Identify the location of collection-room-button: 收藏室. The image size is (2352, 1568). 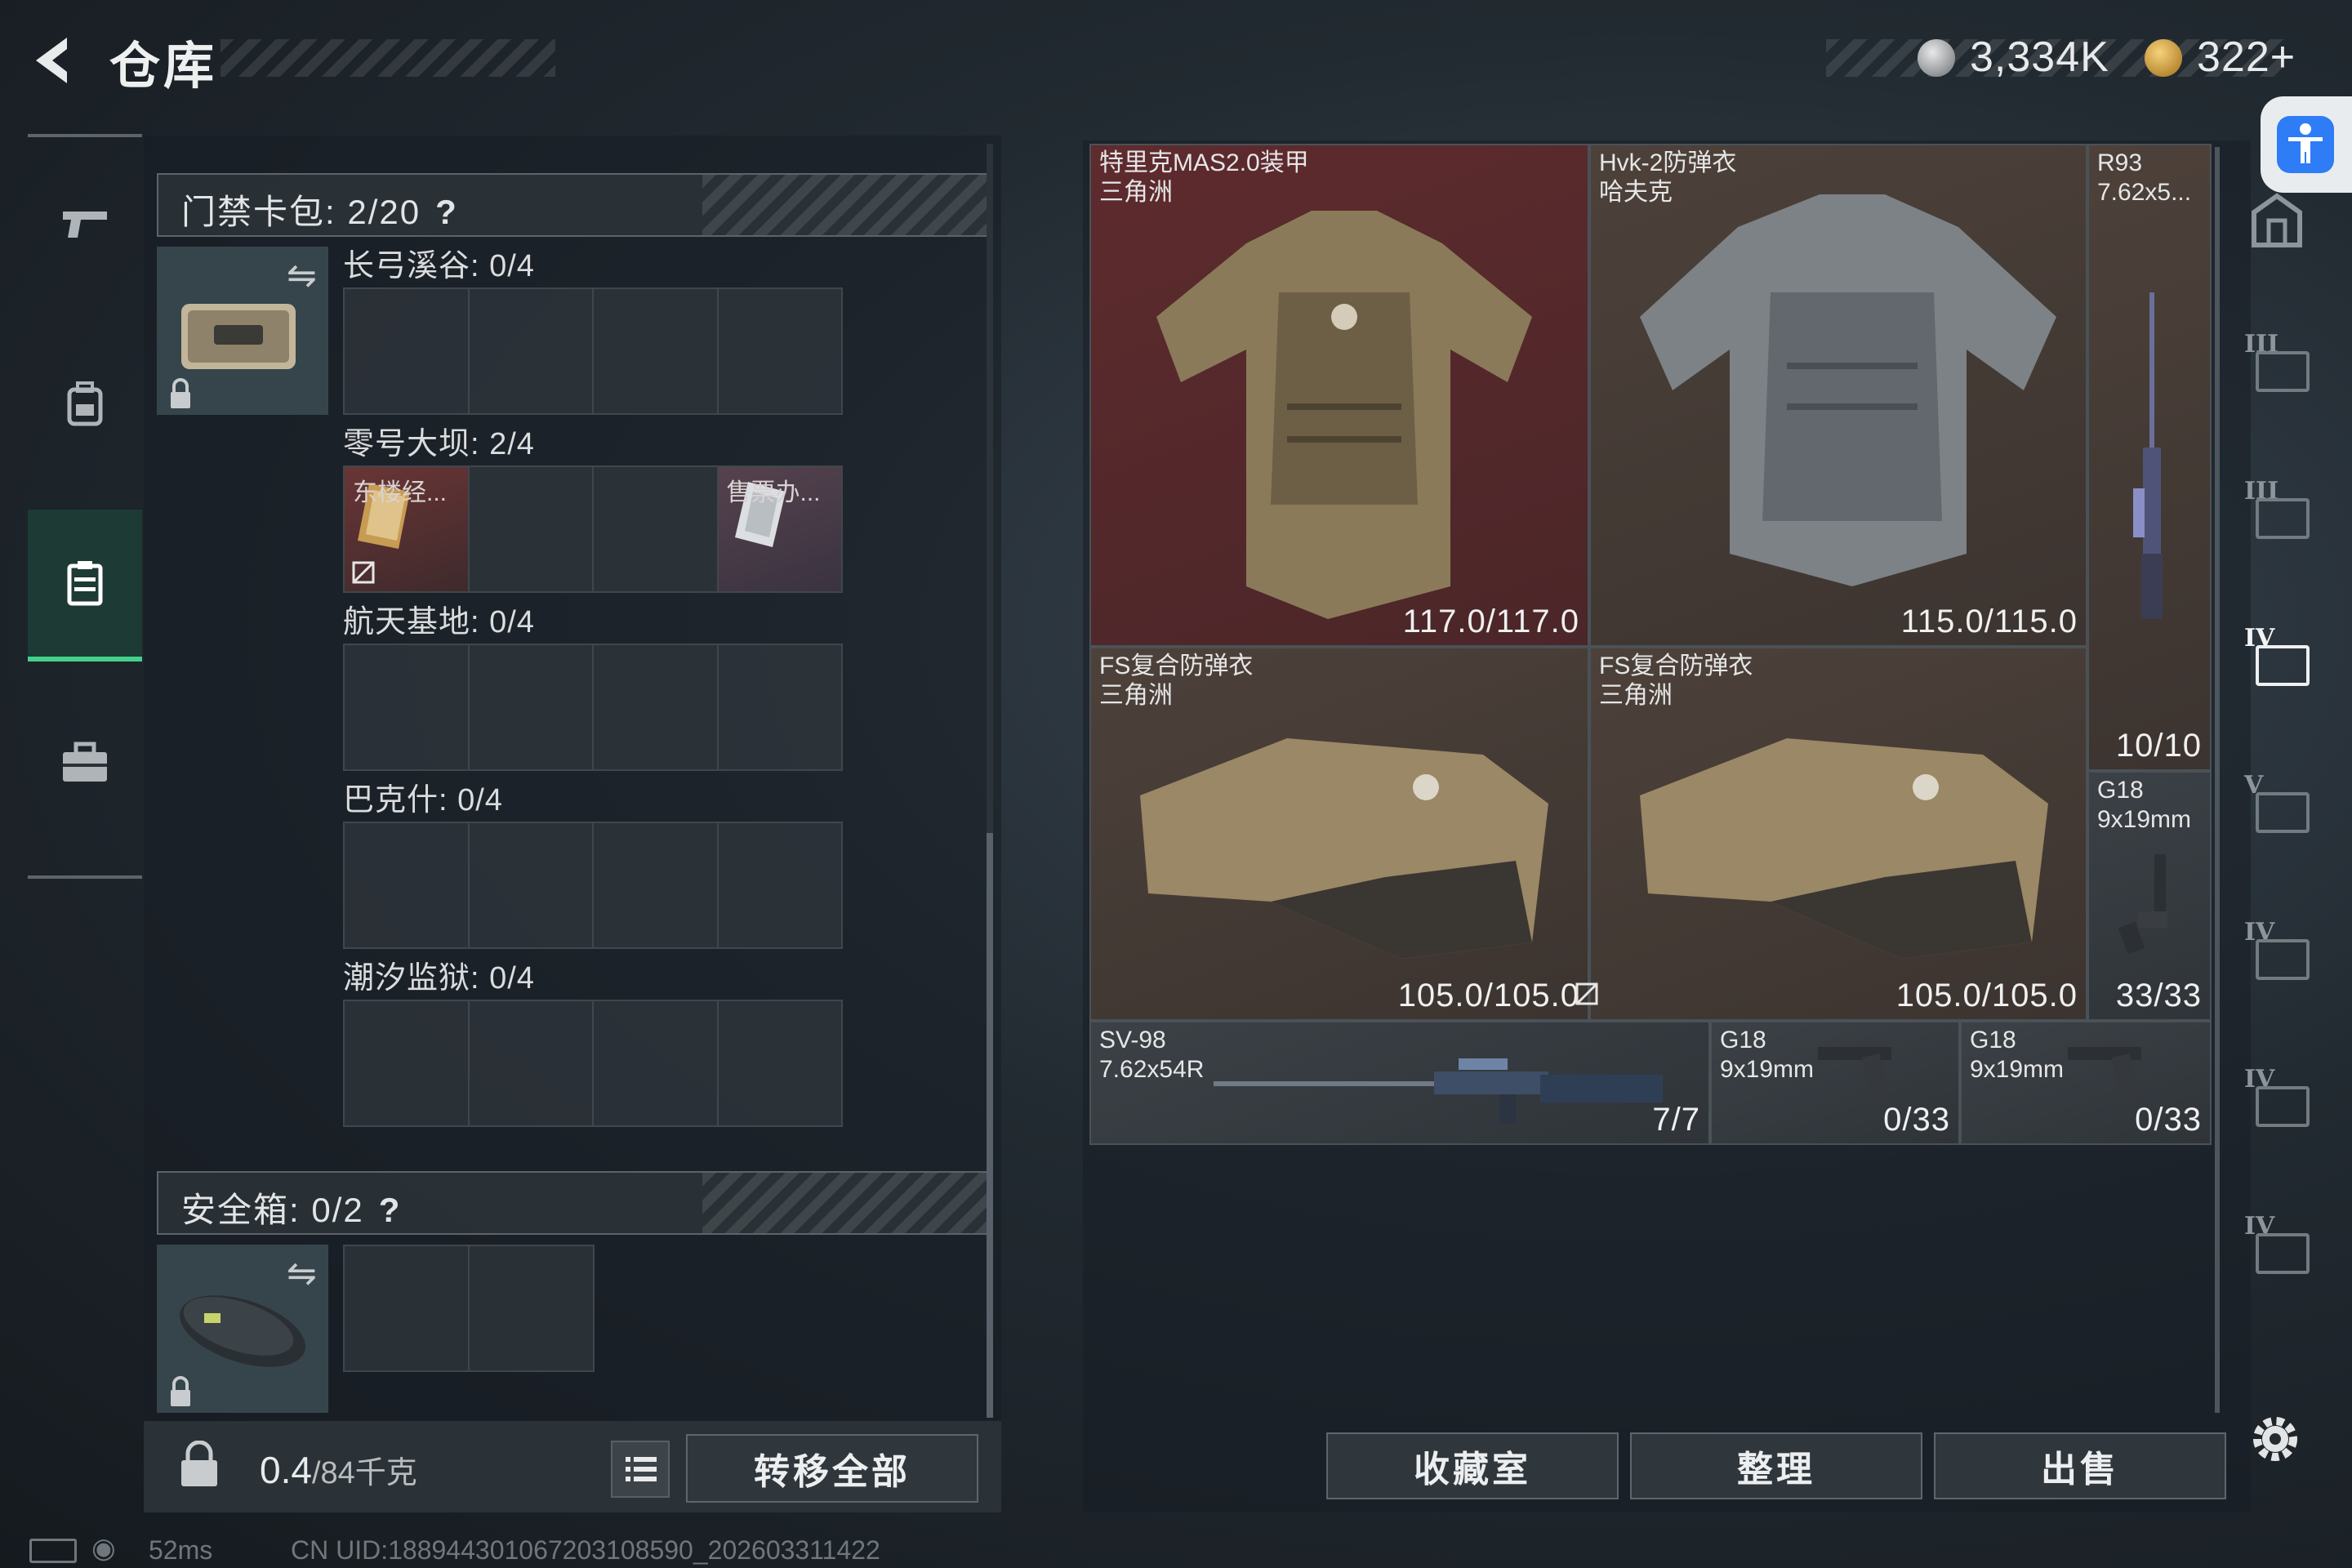
(1472, 1465).